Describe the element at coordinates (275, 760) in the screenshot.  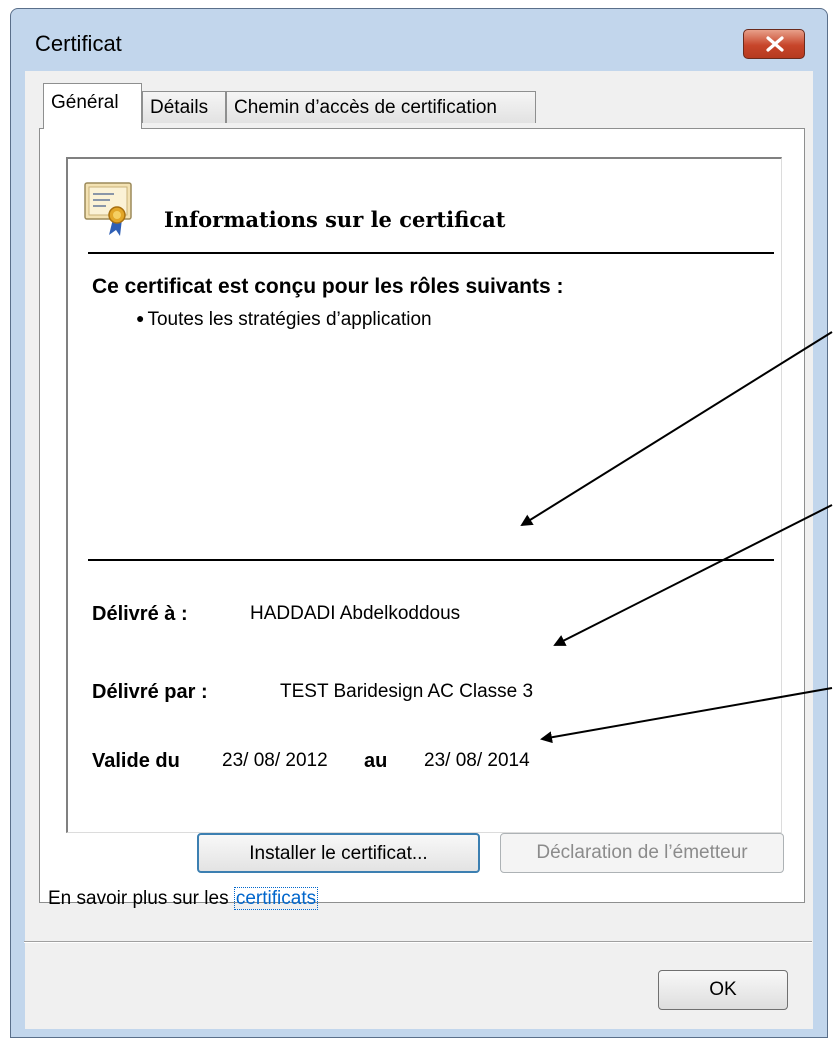
I see `valid-from-value: 23/ 08/ 2012` at that location.